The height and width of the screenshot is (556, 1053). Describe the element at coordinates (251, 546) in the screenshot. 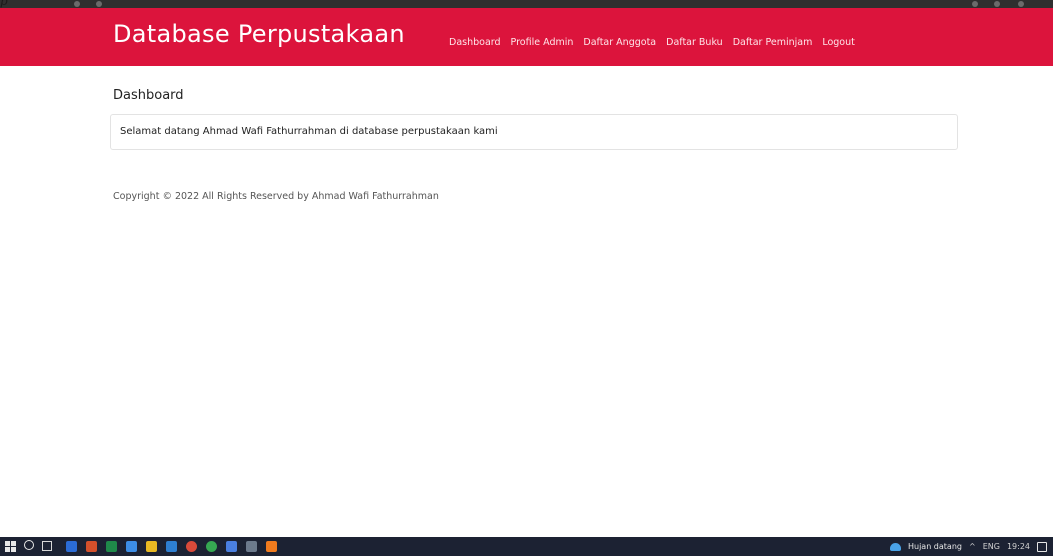

I see `app-icon` at that location.